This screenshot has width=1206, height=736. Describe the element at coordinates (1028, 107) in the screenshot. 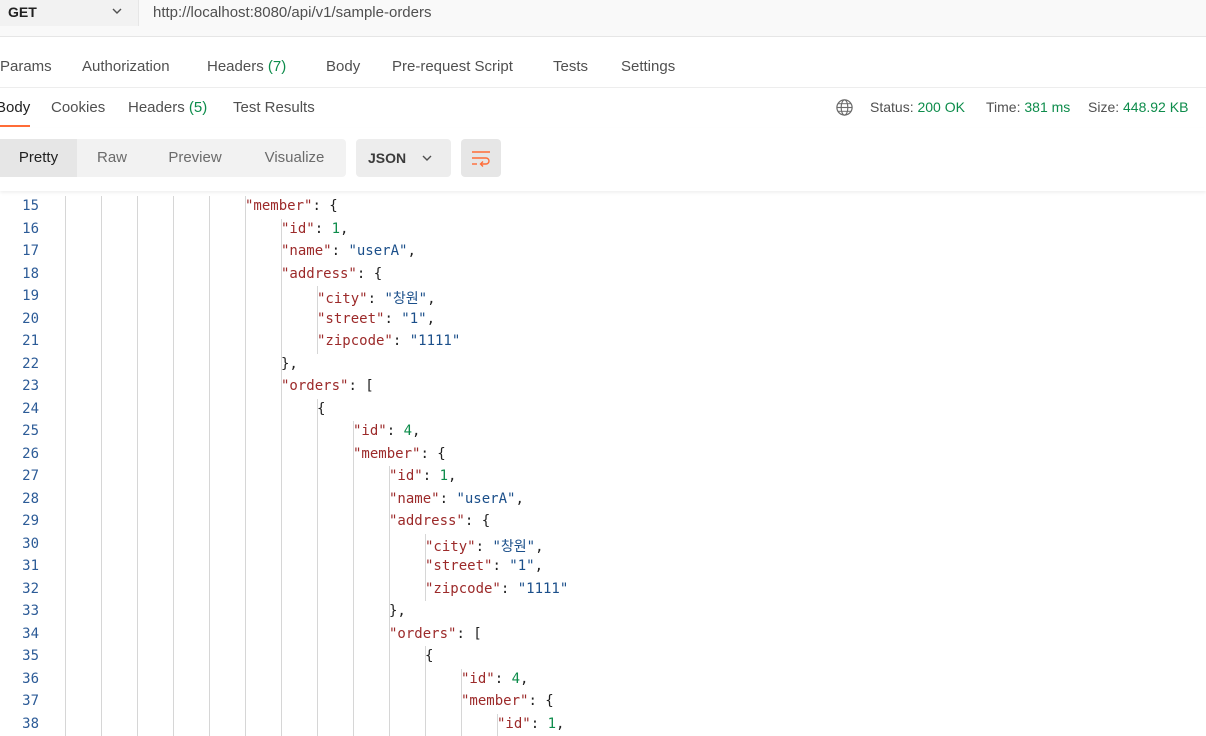

I see `time-readout: Time: 381 ms` at that location.